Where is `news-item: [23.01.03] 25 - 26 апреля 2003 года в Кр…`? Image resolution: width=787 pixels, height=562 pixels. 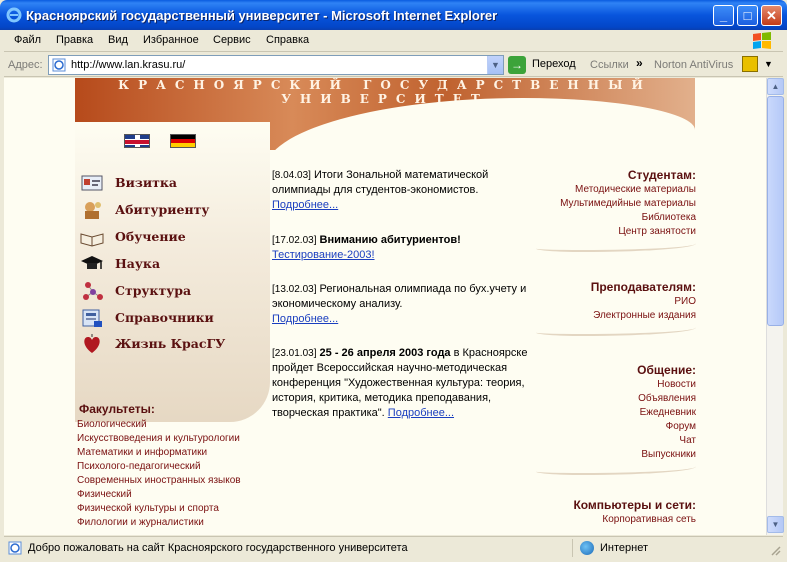
news-item: [23.01.03] 25 - 26 апреля 2003 года в Кр… is located at coordinates (403, 383).